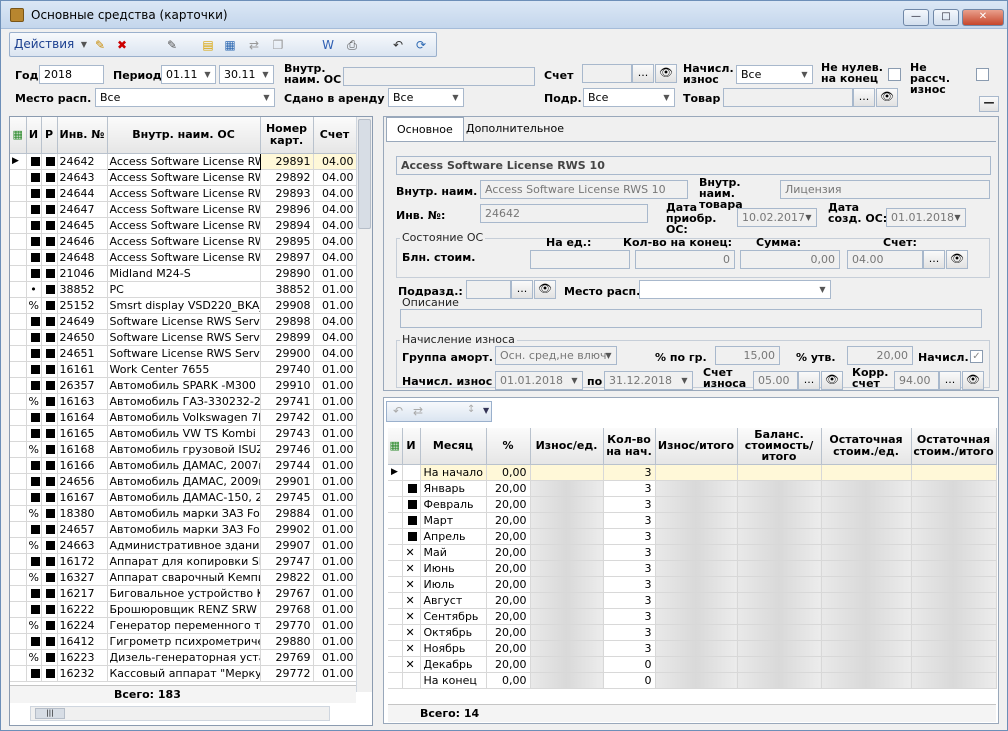  What do you see at coordinates (328, 45) in the screenshot?
I see `word-icon: W` at bounding box center [328, 45].